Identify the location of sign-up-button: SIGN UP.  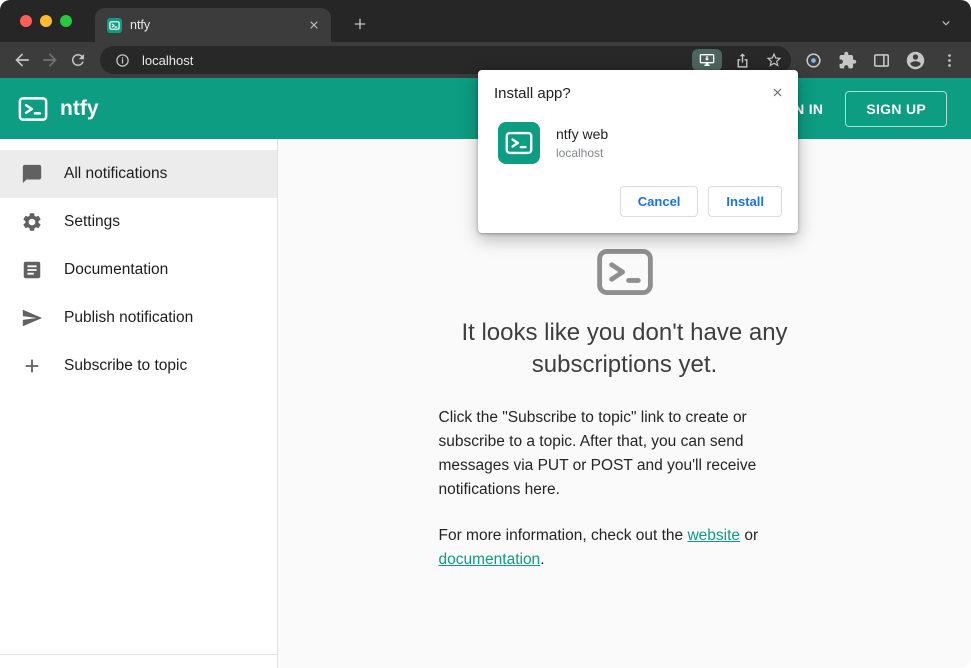
(896, 108).